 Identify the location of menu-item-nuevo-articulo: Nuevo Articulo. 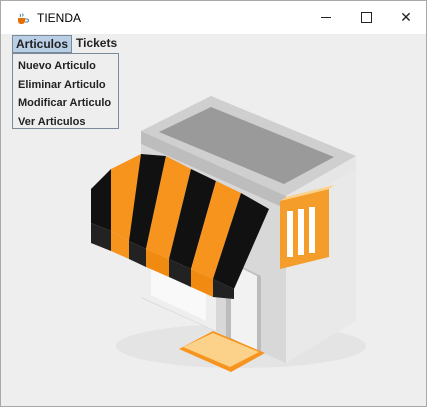
(65, 66).